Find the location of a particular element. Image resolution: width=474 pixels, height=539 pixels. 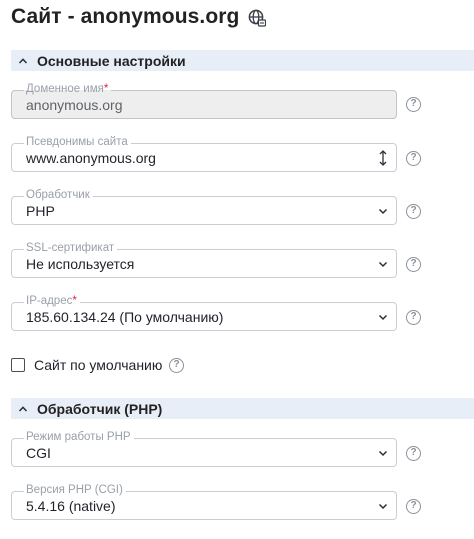

ip-address-select: IP-адрес* 185.60.134.24 (По умолчанию) is located at coordinates (204, 313).